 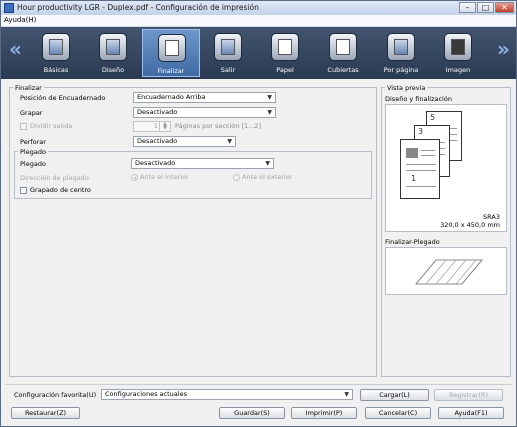 I want to click on split-output-label: Dividir salida, so click(x=51, y=126).